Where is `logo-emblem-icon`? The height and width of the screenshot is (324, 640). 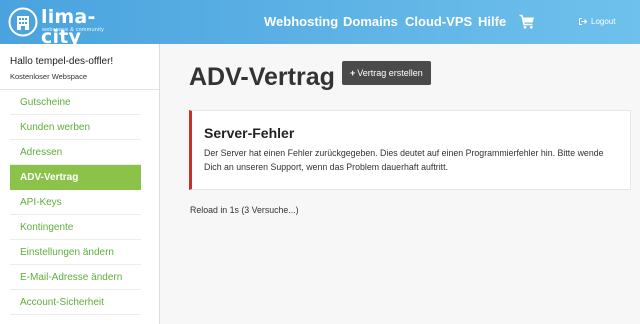 logo-emblem-icon is located at coordinates (23, 22).